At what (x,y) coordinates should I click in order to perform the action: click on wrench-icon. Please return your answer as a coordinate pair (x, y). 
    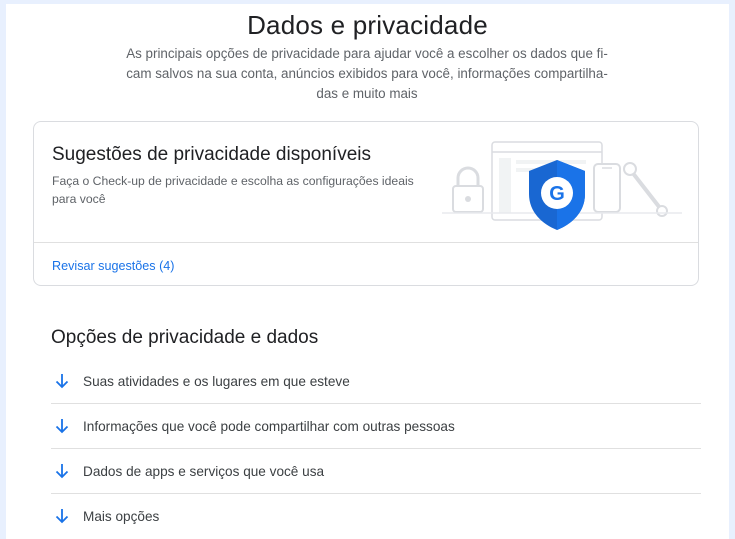
    Looking at the image, I should click on (645, 189).